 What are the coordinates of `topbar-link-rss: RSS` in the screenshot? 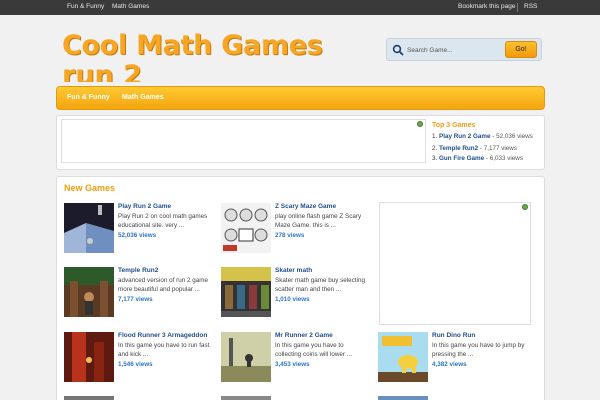 It's located at (530, 6).